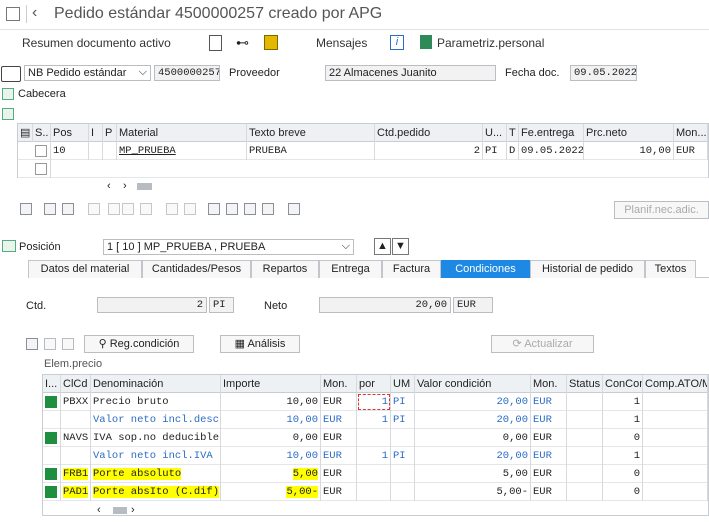 This screenshot has width=709, height=525. I want to click on actualizar-button: ⟳ Actualizar, so click(542, 344).